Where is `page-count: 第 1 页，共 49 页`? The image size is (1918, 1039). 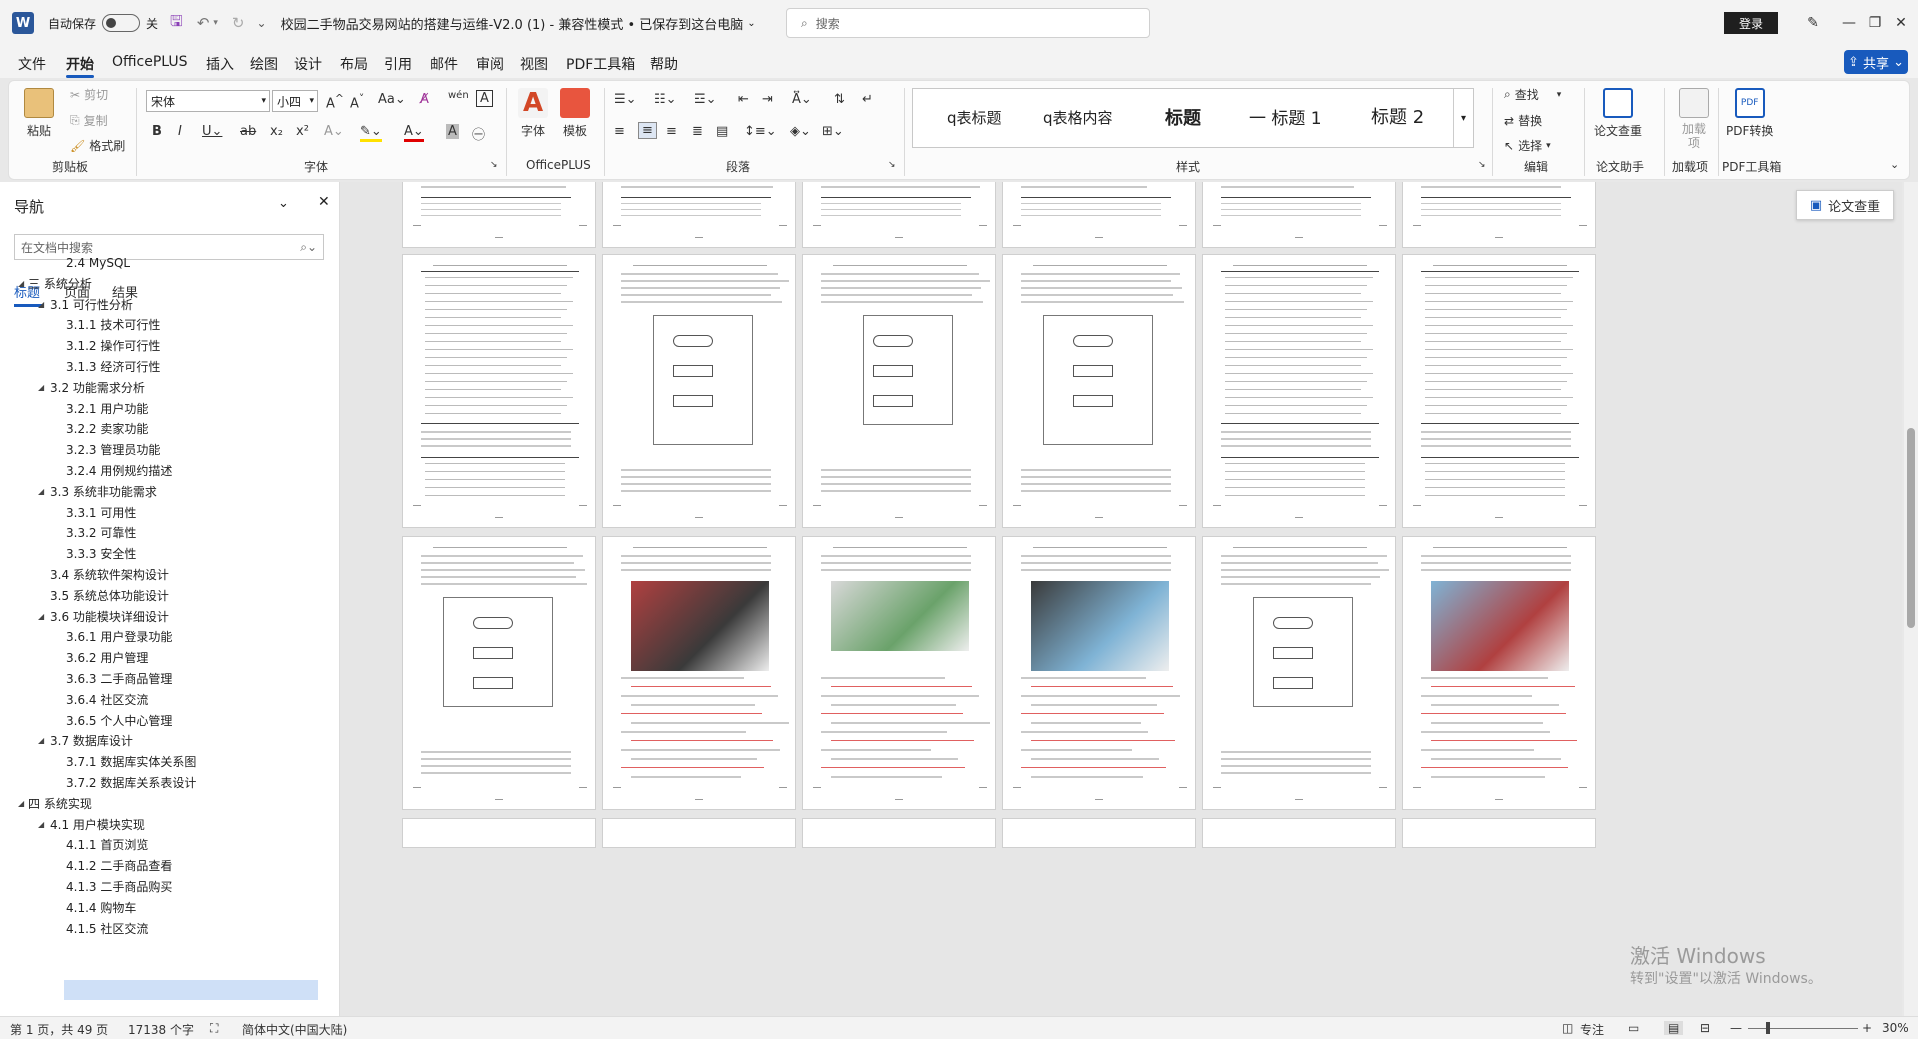 page-count: 第 1 页，共 49 页 is located at coordinates (59, 1029).